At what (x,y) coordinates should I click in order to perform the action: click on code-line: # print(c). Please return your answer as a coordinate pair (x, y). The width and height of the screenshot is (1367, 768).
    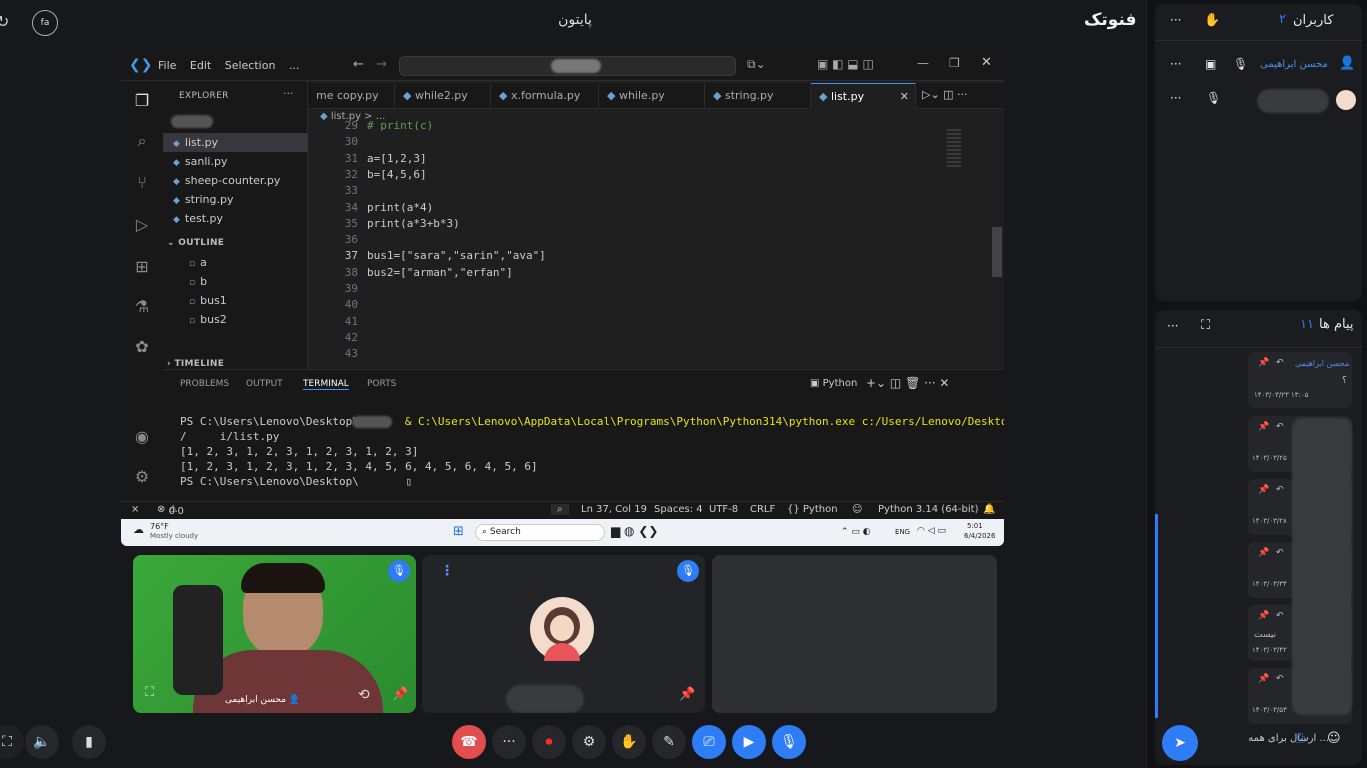
    Looking at the image, I should click on (400, 125).